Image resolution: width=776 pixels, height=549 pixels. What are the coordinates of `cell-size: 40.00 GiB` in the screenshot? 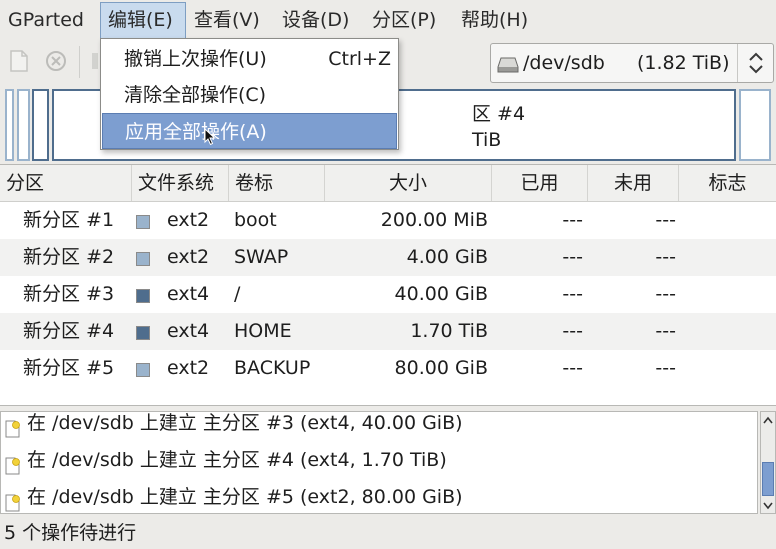 It's located at (441, 294).